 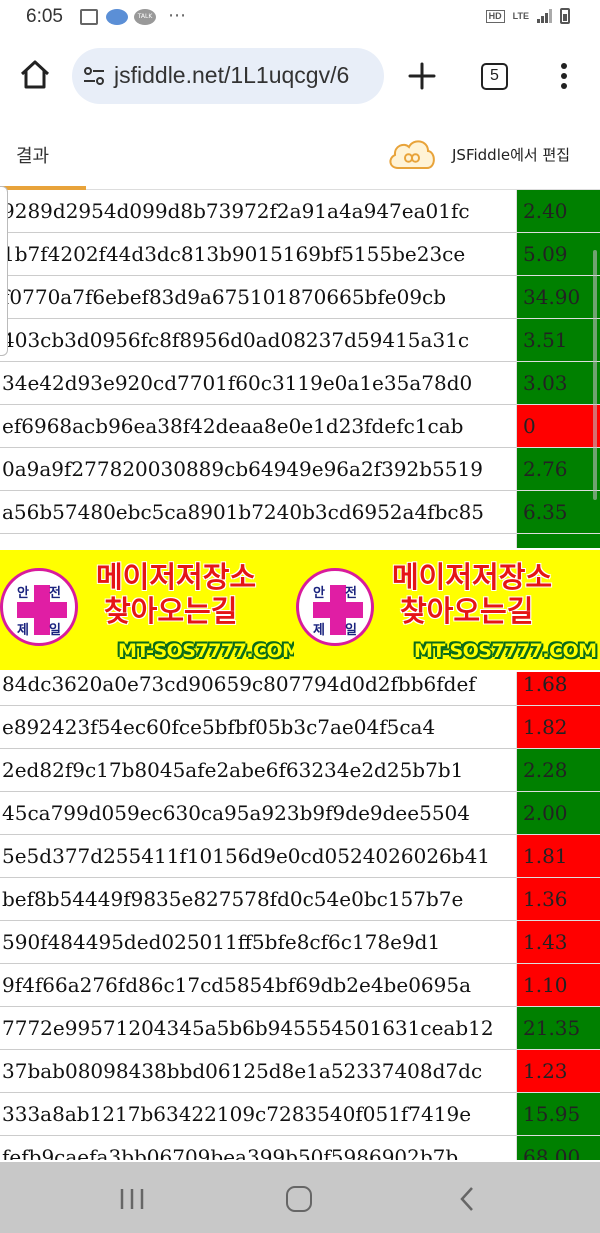 I want to click on odds-cell: 1.43, so click(x=558, y=942).